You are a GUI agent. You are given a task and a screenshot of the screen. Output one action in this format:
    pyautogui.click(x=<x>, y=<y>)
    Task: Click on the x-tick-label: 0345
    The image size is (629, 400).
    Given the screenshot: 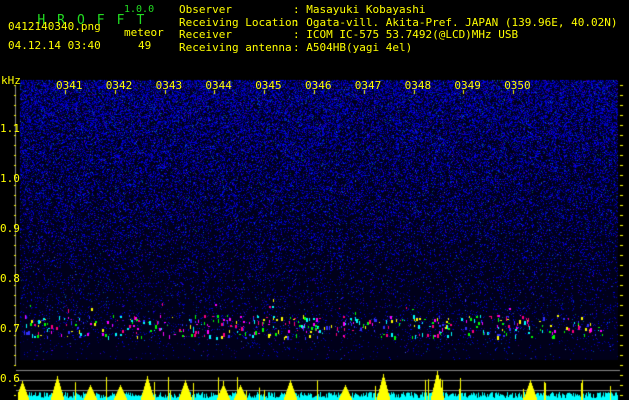 What is the action you would take?
    pyautogui.click(x=268, y=85)
    